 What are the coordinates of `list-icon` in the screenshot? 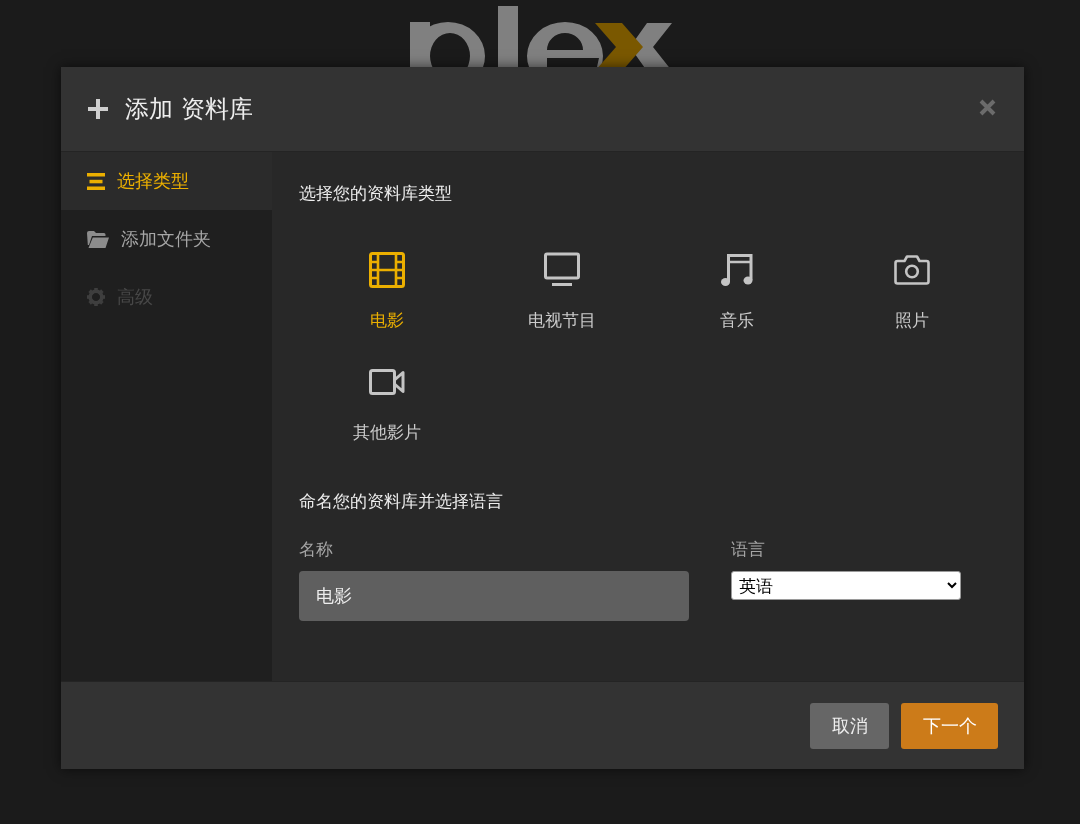 It's located at (96, 181).